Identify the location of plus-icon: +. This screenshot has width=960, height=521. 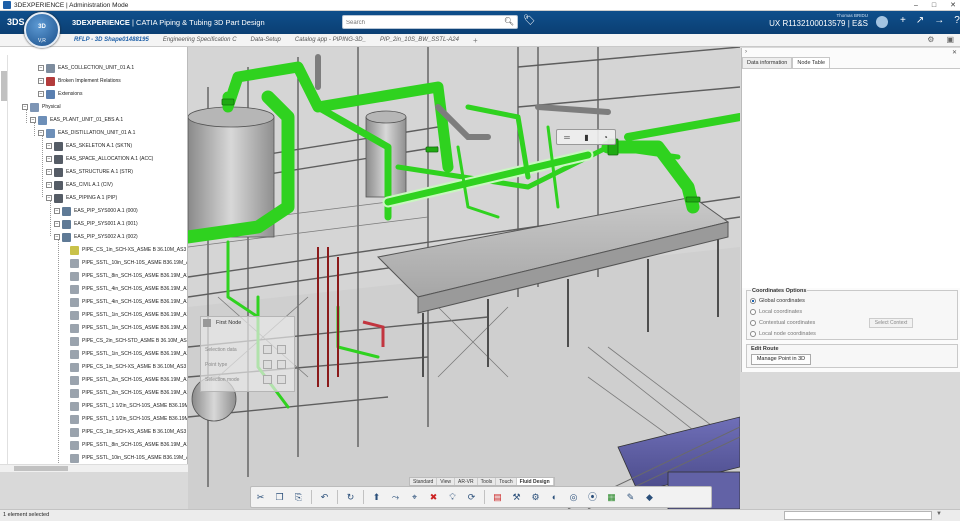
(903, 20).